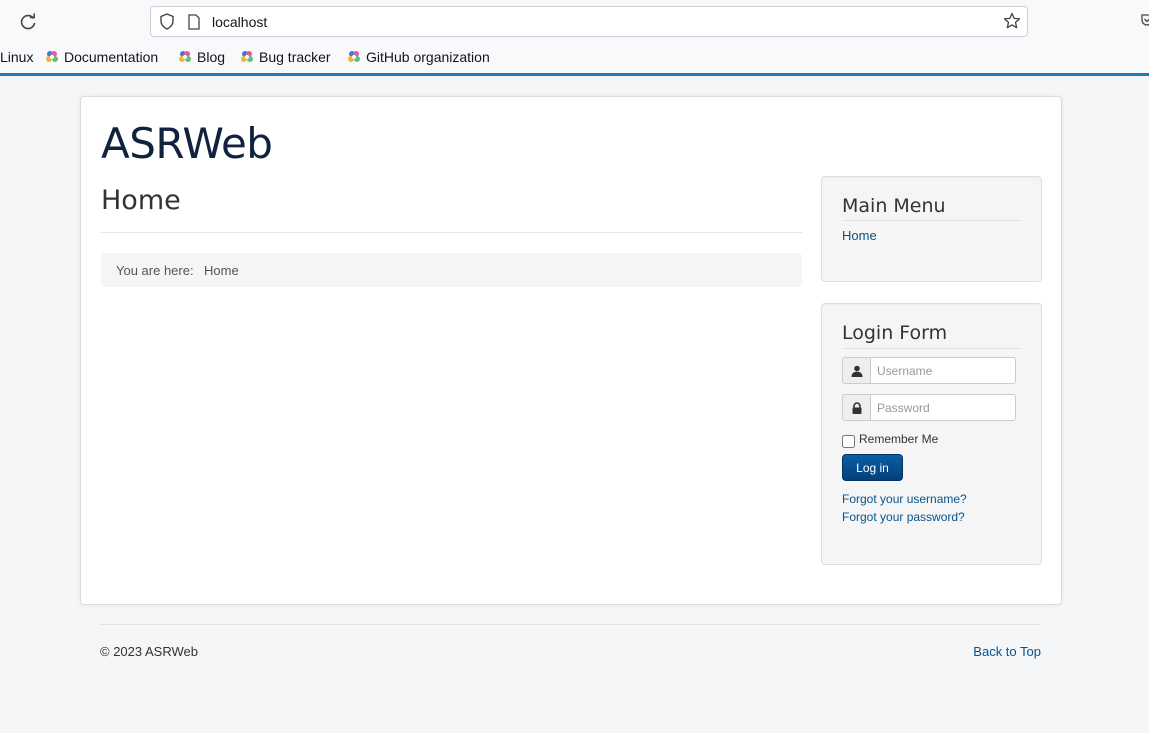 This screenshot has height=733, width=1149. Describe the element at coordinates (155, 270) in the screenshot. I see `breadcrumb-label: You are here:` at that location.